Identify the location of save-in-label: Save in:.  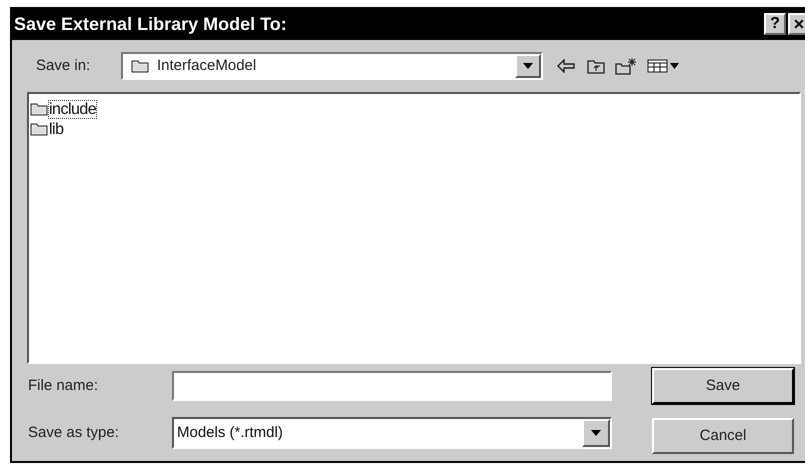
(64, 66).